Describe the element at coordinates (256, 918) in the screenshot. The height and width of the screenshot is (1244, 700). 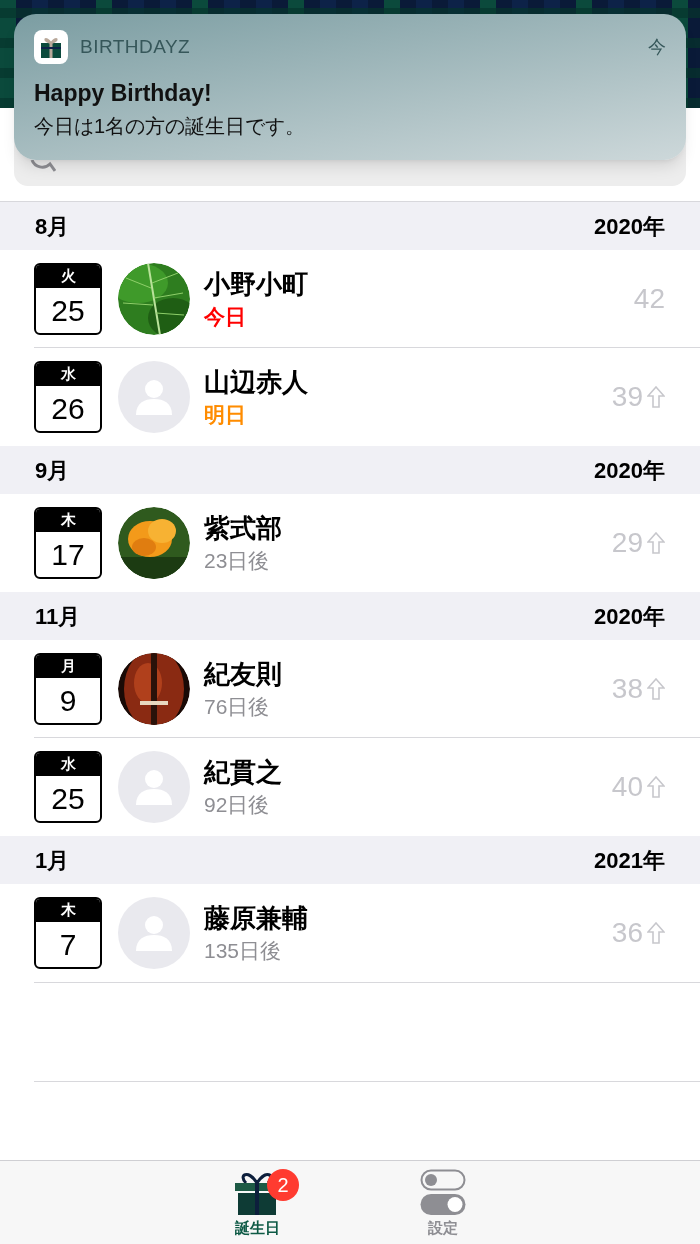
I see `person-name: 藤原兼輔` at that location.